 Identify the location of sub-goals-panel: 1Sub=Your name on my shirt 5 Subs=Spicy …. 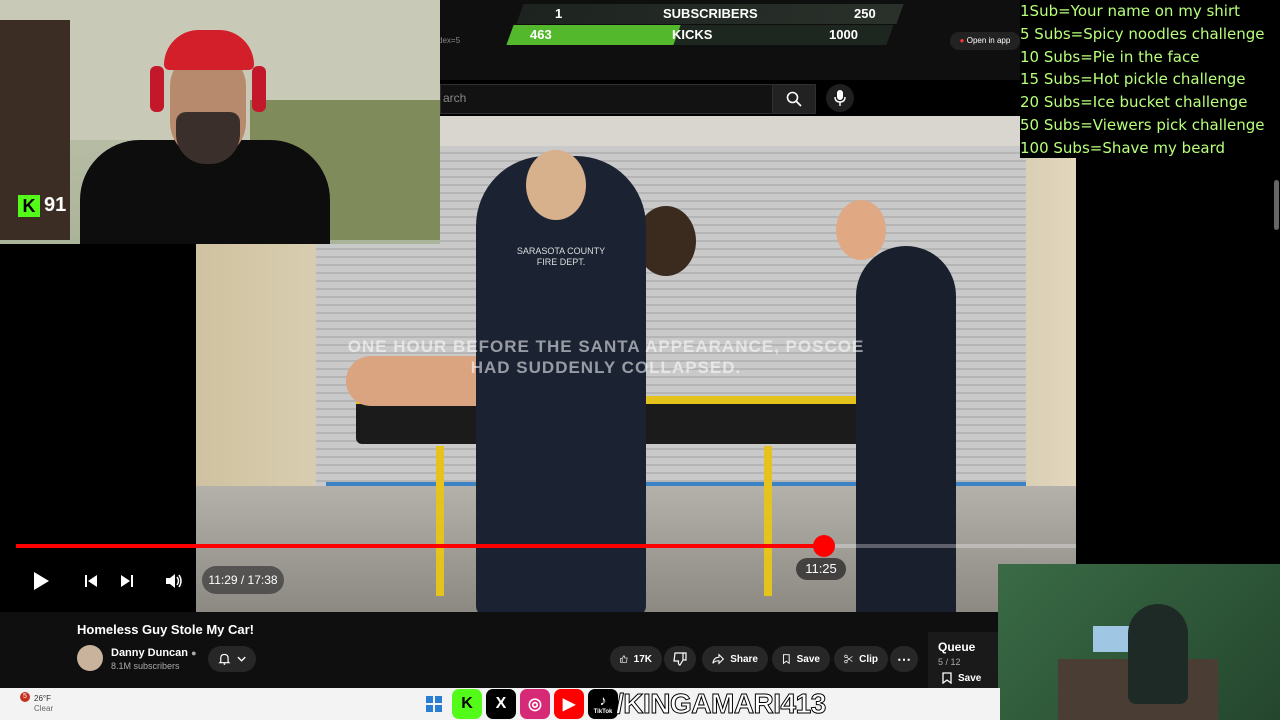
(1150, 79).